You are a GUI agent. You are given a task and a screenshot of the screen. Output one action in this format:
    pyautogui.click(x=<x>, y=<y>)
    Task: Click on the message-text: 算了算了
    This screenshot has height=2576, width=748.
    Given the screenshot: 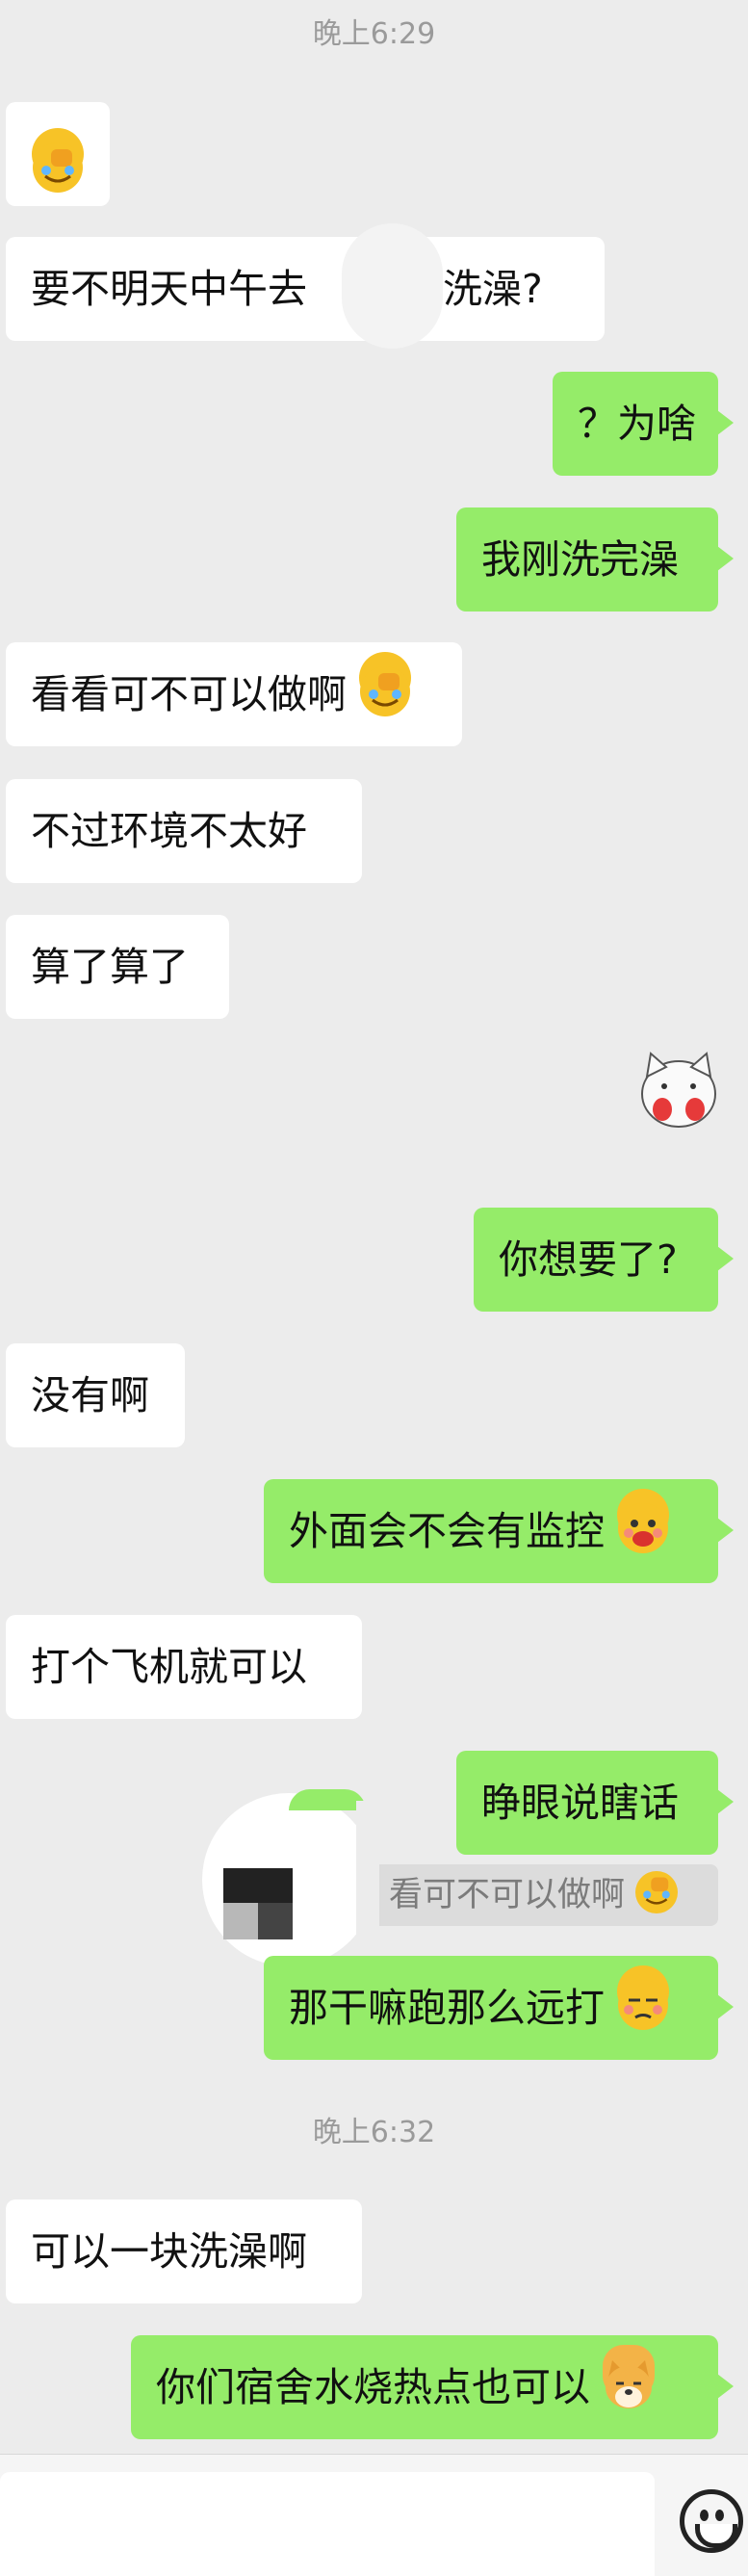 What is the action you would take?
    pyautogui.click(x=110, y=967)
    